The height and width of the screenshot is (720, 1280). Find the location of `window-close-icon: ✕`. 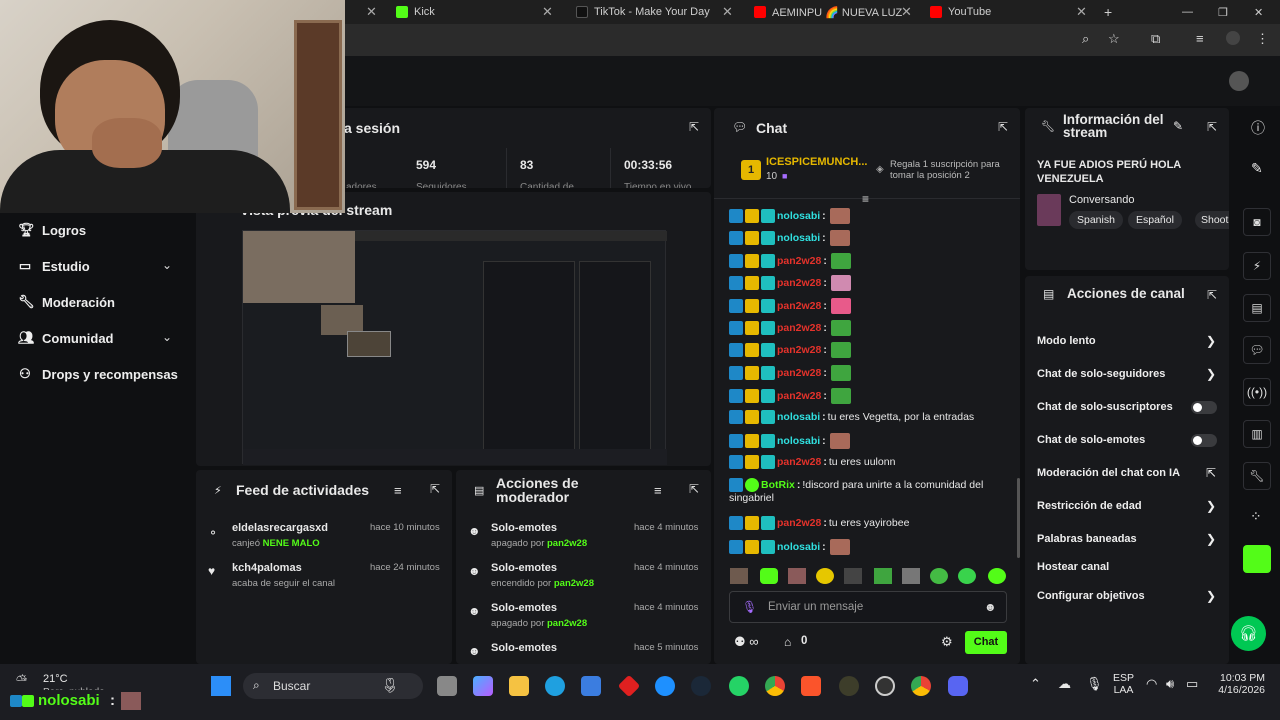

window-close-icon: ✕ is located at coordinates (1258, 12).